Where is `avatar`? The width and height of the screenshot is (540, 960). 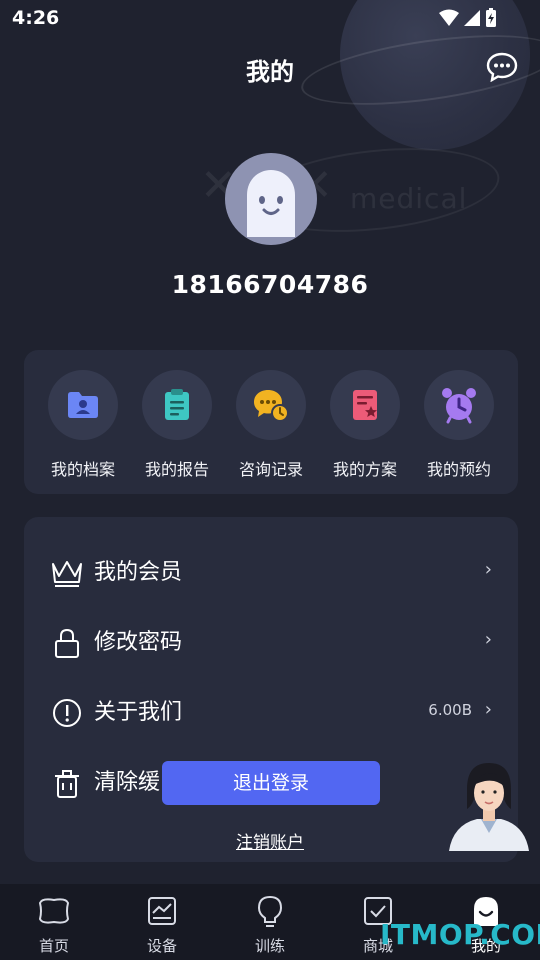 avatar is located at coordinates (271, 199).